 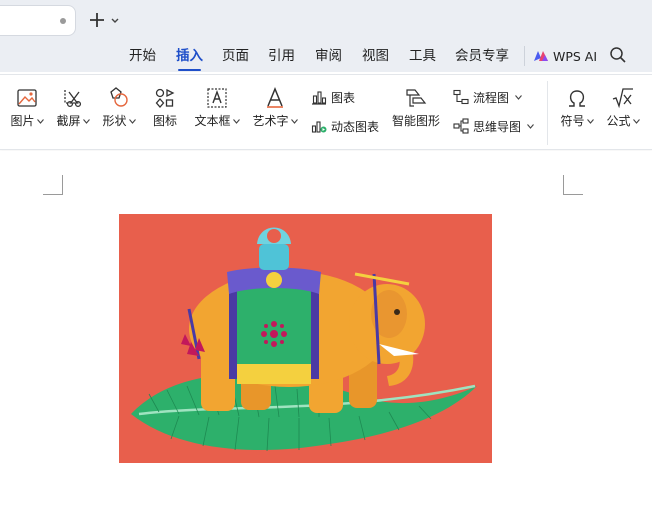 I want to click on flowchart-icon, so click(x=461, y=97).